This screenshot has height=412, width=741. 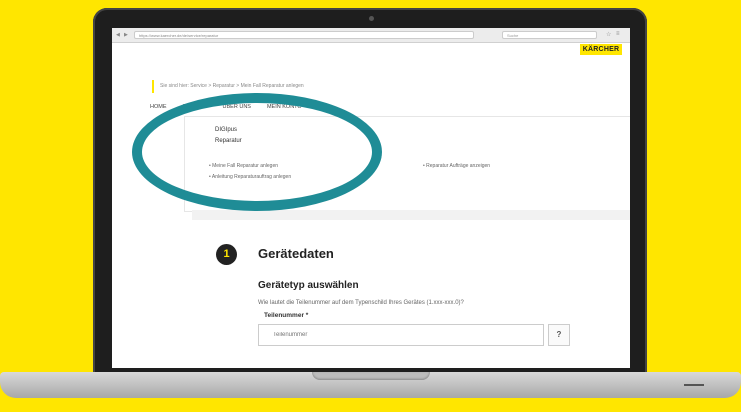 What do you see at coordinates (608, 34) in the screenshot?
I see `bookmark-icon: ☆` at bounding box center [608, 34].